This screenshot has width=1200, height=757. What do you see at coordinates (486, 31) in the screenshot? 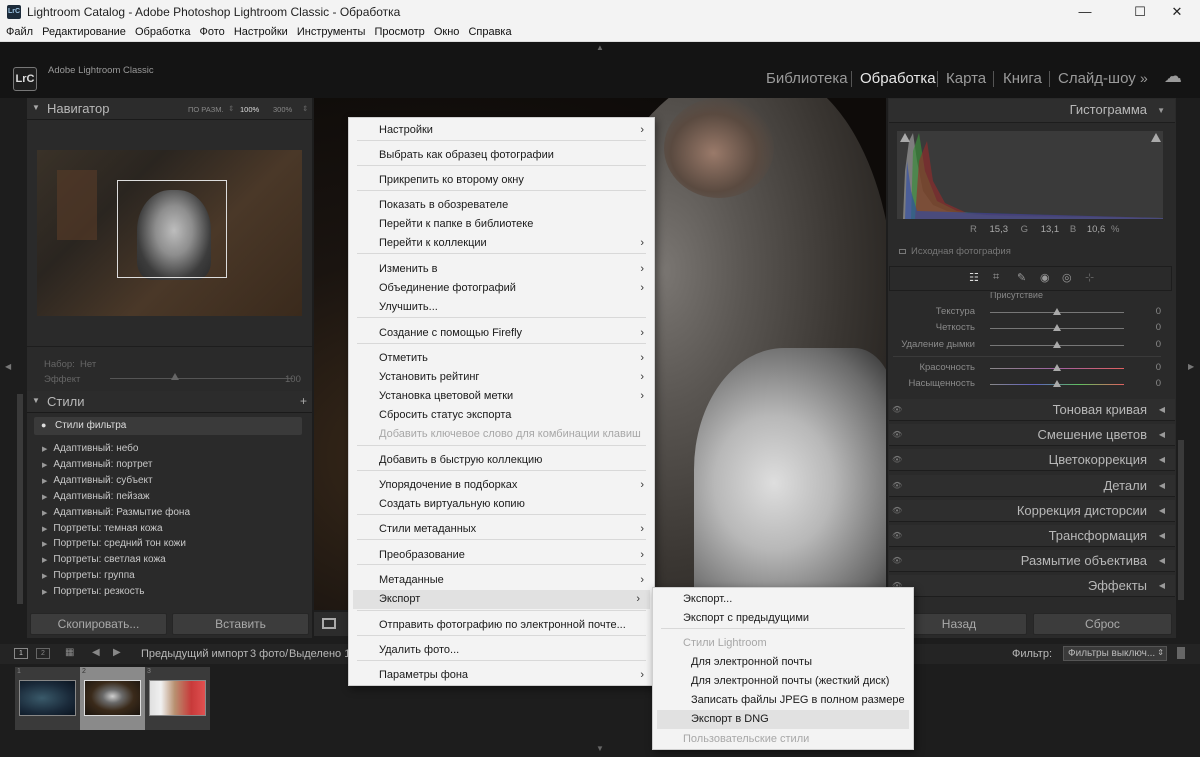
I see `menu-help: Справка` at bounding box center [486, 31].